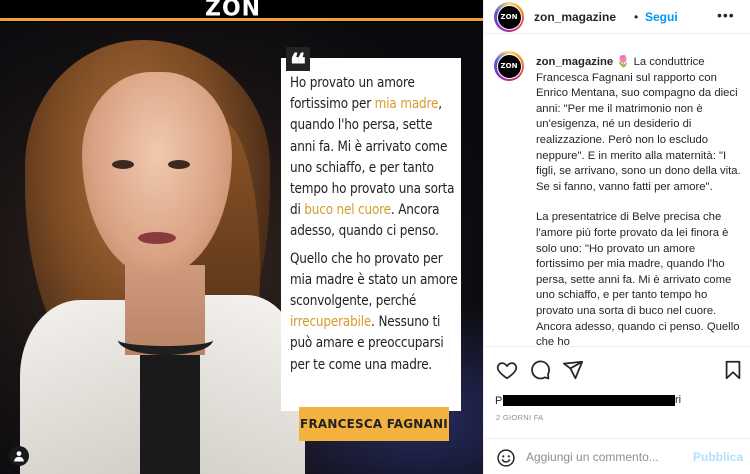  Describe the element at coordinates (241, 11) in the screenshot. I see `brand-header-bar: ZON` at that location.